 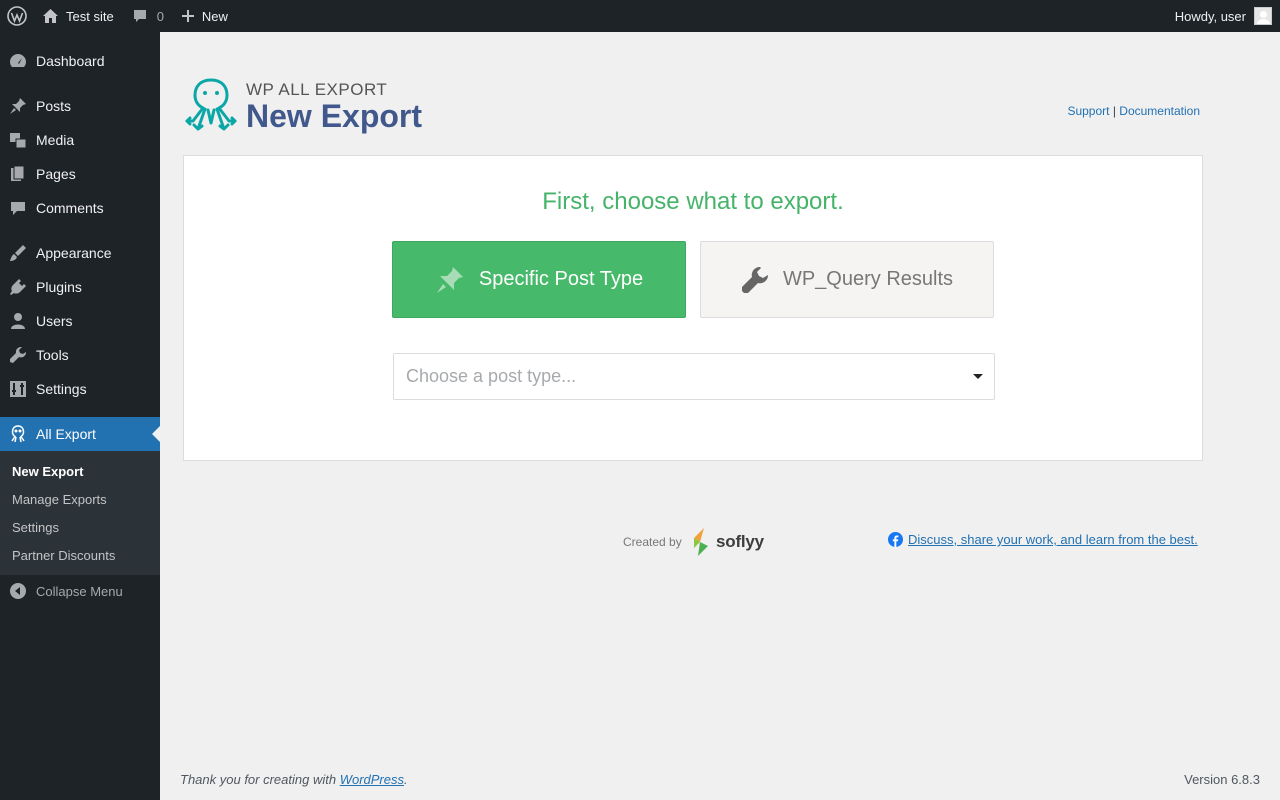 I want to click on avatar, so click(x=1263, y=16).